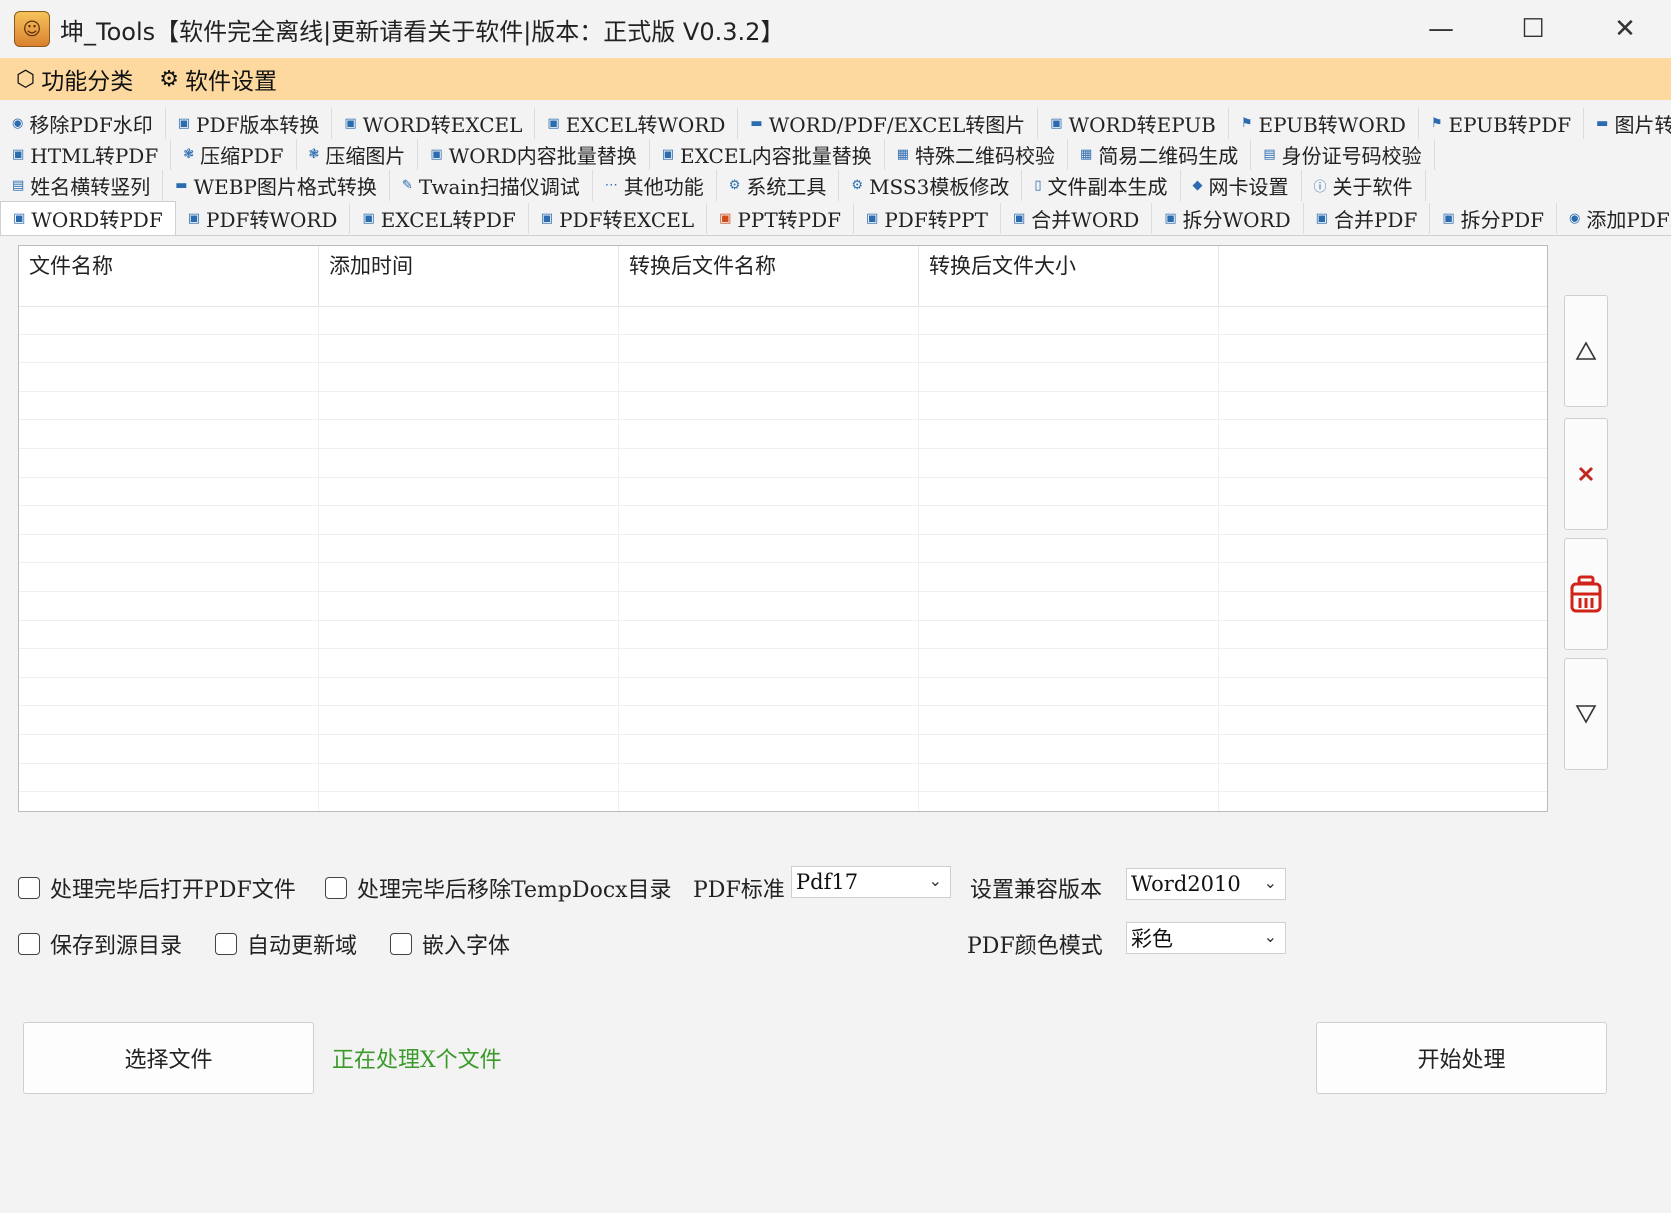 Image resolution: width=1671 pixels, height=1213 pixels. Describe the element at coordinates (767, 154) in the screenshot. I see `tab-excel-batch-replace: ▣ EXCEL内容批量替换` at that location.